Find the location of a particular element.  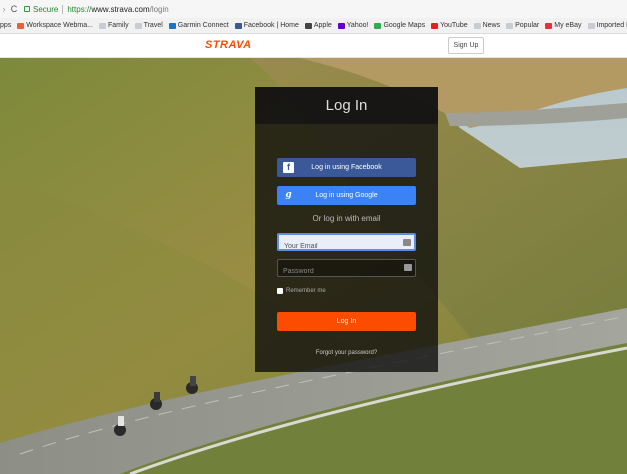

url-field: https://www.strava.com/login is located at coordinates (117, 9).